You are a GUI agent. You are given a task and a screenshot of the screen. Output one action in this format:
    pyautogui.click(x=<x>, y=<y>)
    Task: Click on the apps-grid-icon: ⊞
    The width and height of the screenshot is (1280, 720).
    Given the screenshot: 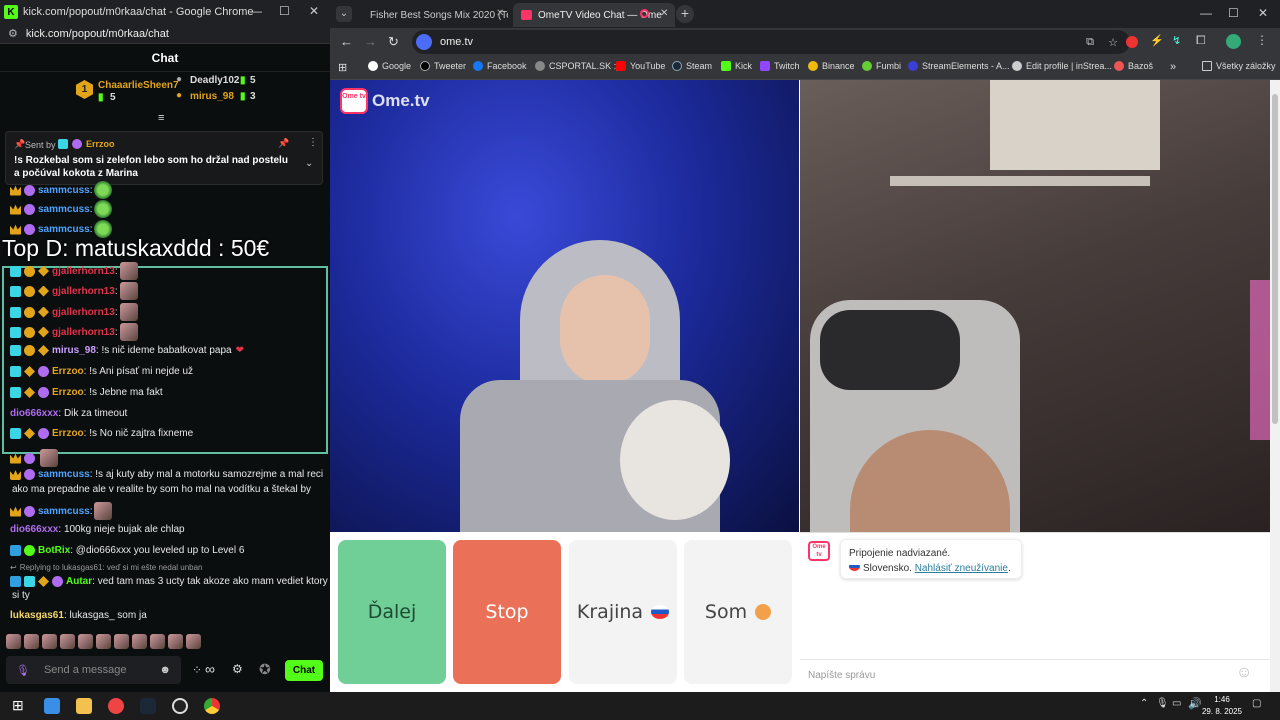 What is the action you would take?
    pyautogui.click(x=342, y=67)
    